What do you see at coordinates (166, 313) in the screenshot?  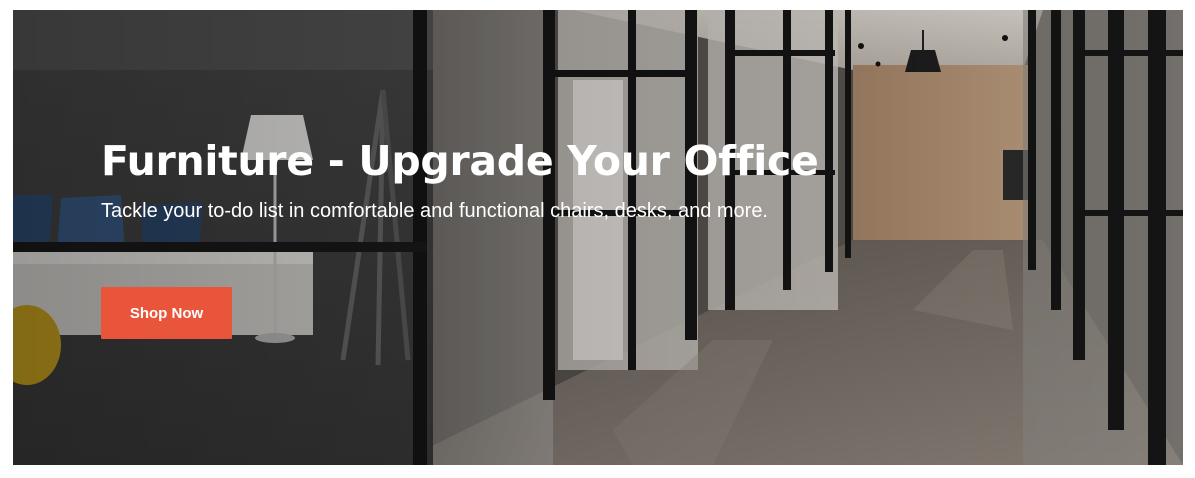 I see `shop-now-button: Shop Now` at bounding box center [166, 313].